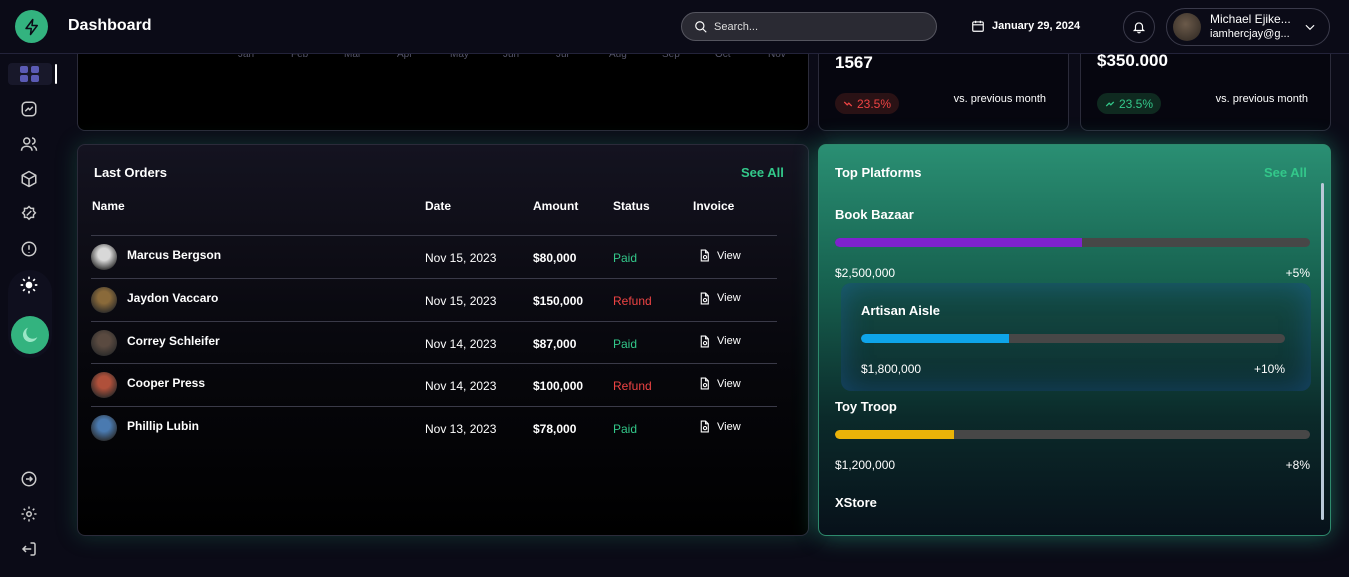 This screenshot has width=1349, height=577. What do you see at coordinates (555, 343) in the screenshot?
I see `order-amount: $87,000` at bounding box center [555, 343].